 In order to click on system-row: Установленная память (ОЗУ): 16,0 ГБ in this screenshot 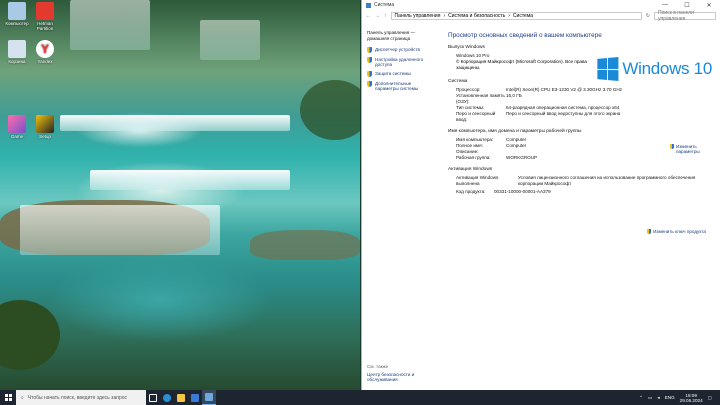, I will do `click(489, 98)`.